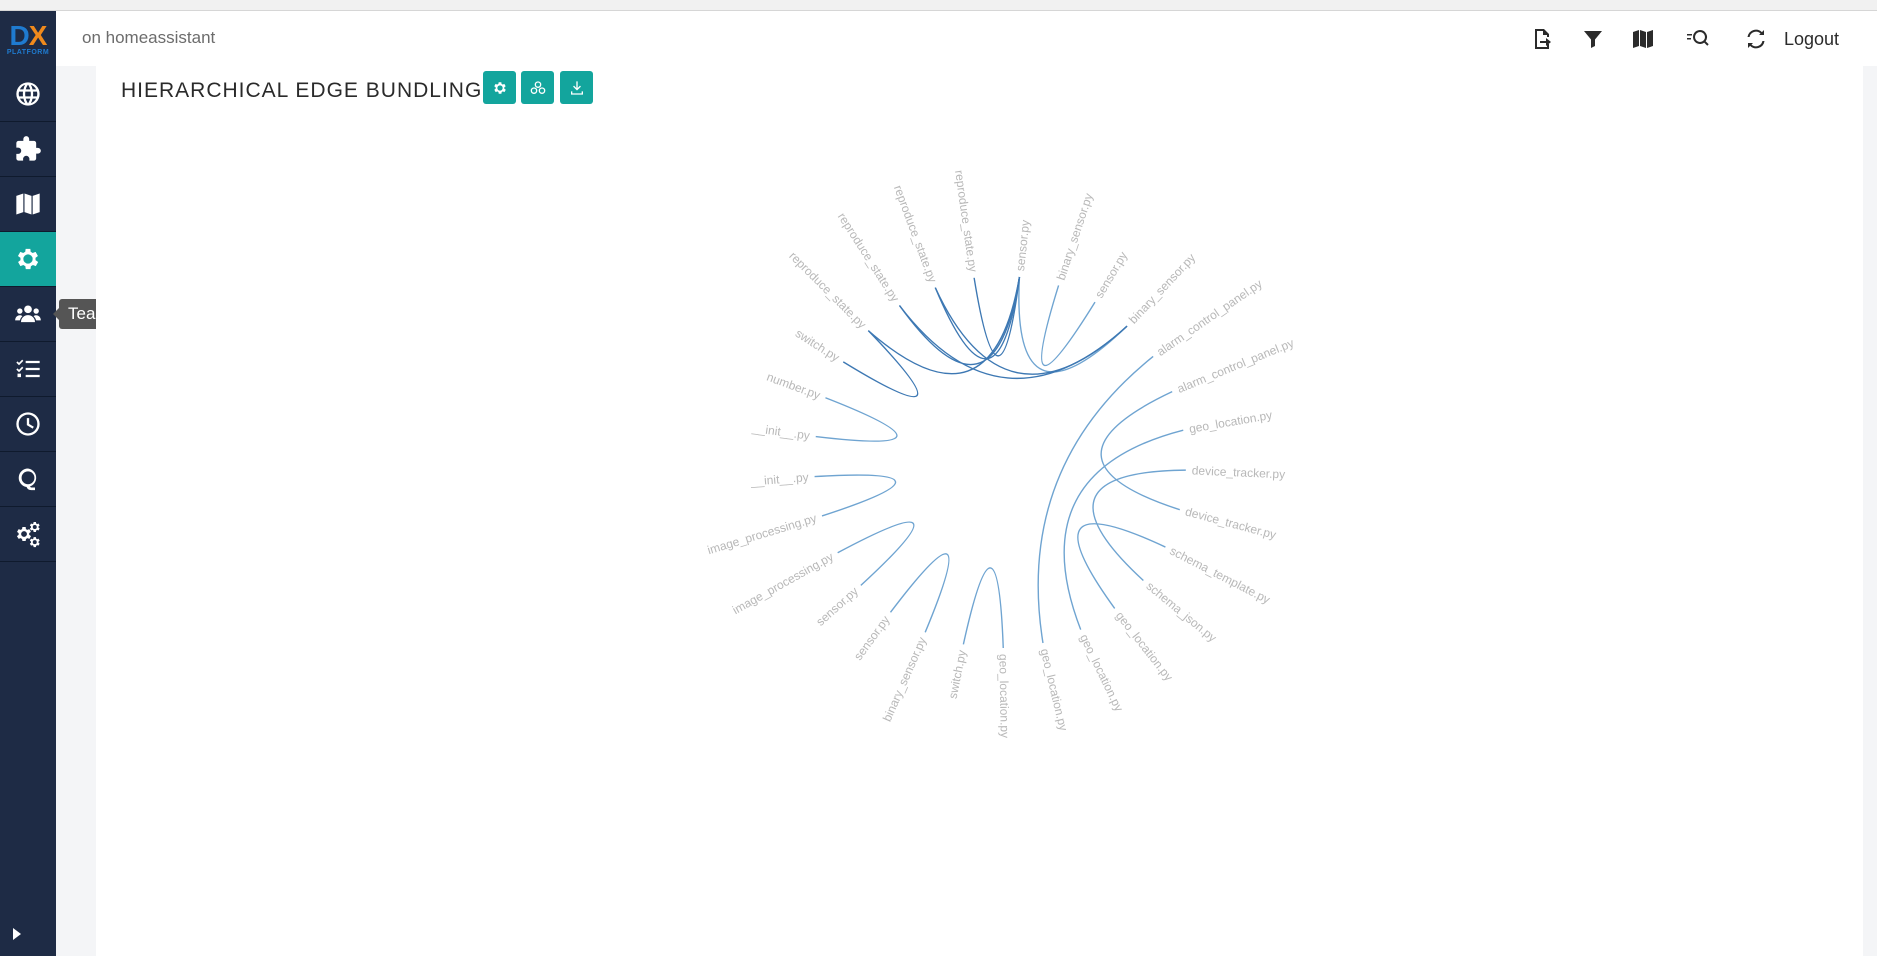 The width and height of the screenshot is (1877, 956). I want to click on zoom-search-icon, so click(1698, 38).